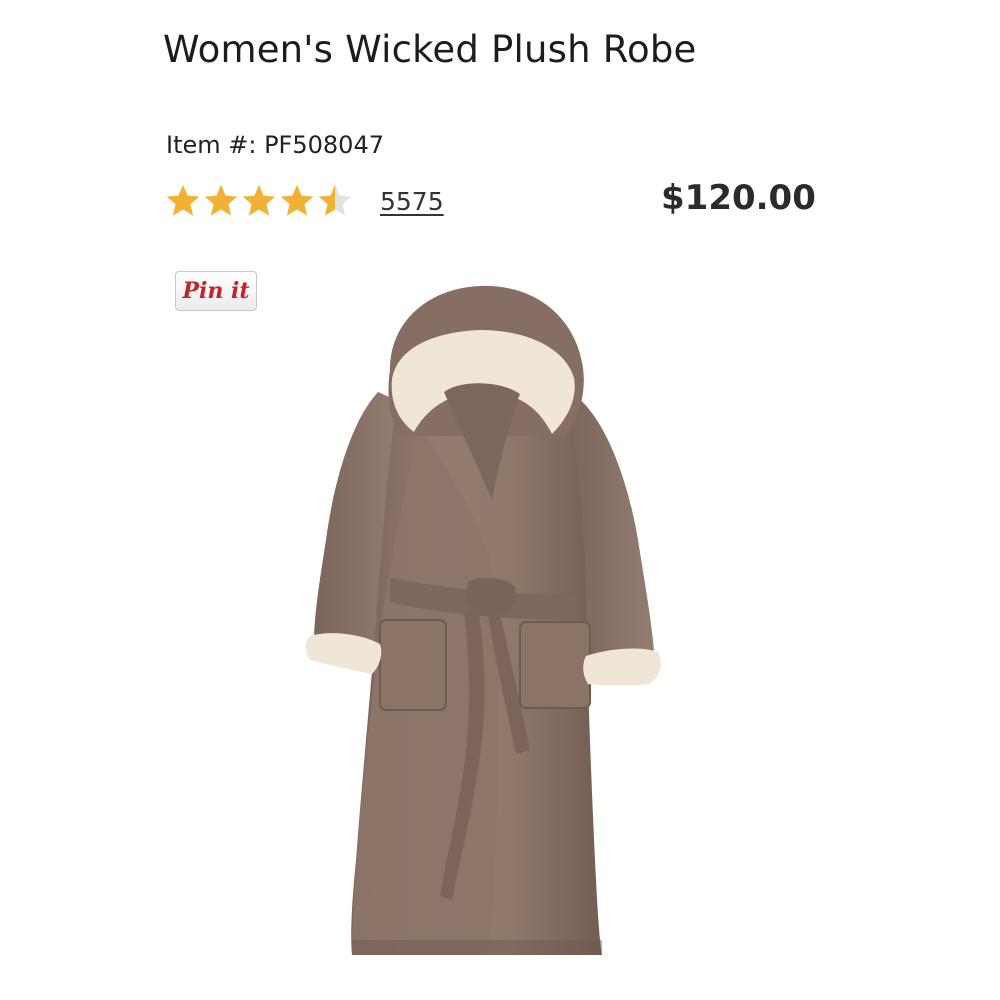 This screenshot has height=1000, width=1000. I want to click on robe-right-pocket, so click(555, 665).